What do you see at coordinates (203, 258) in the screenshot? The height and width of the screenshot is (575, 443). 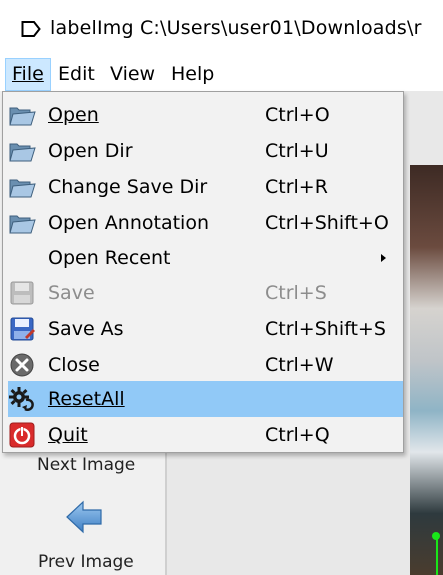 I see `menu-item-open-recent: Open Recent` at bounding box center [203, 258].